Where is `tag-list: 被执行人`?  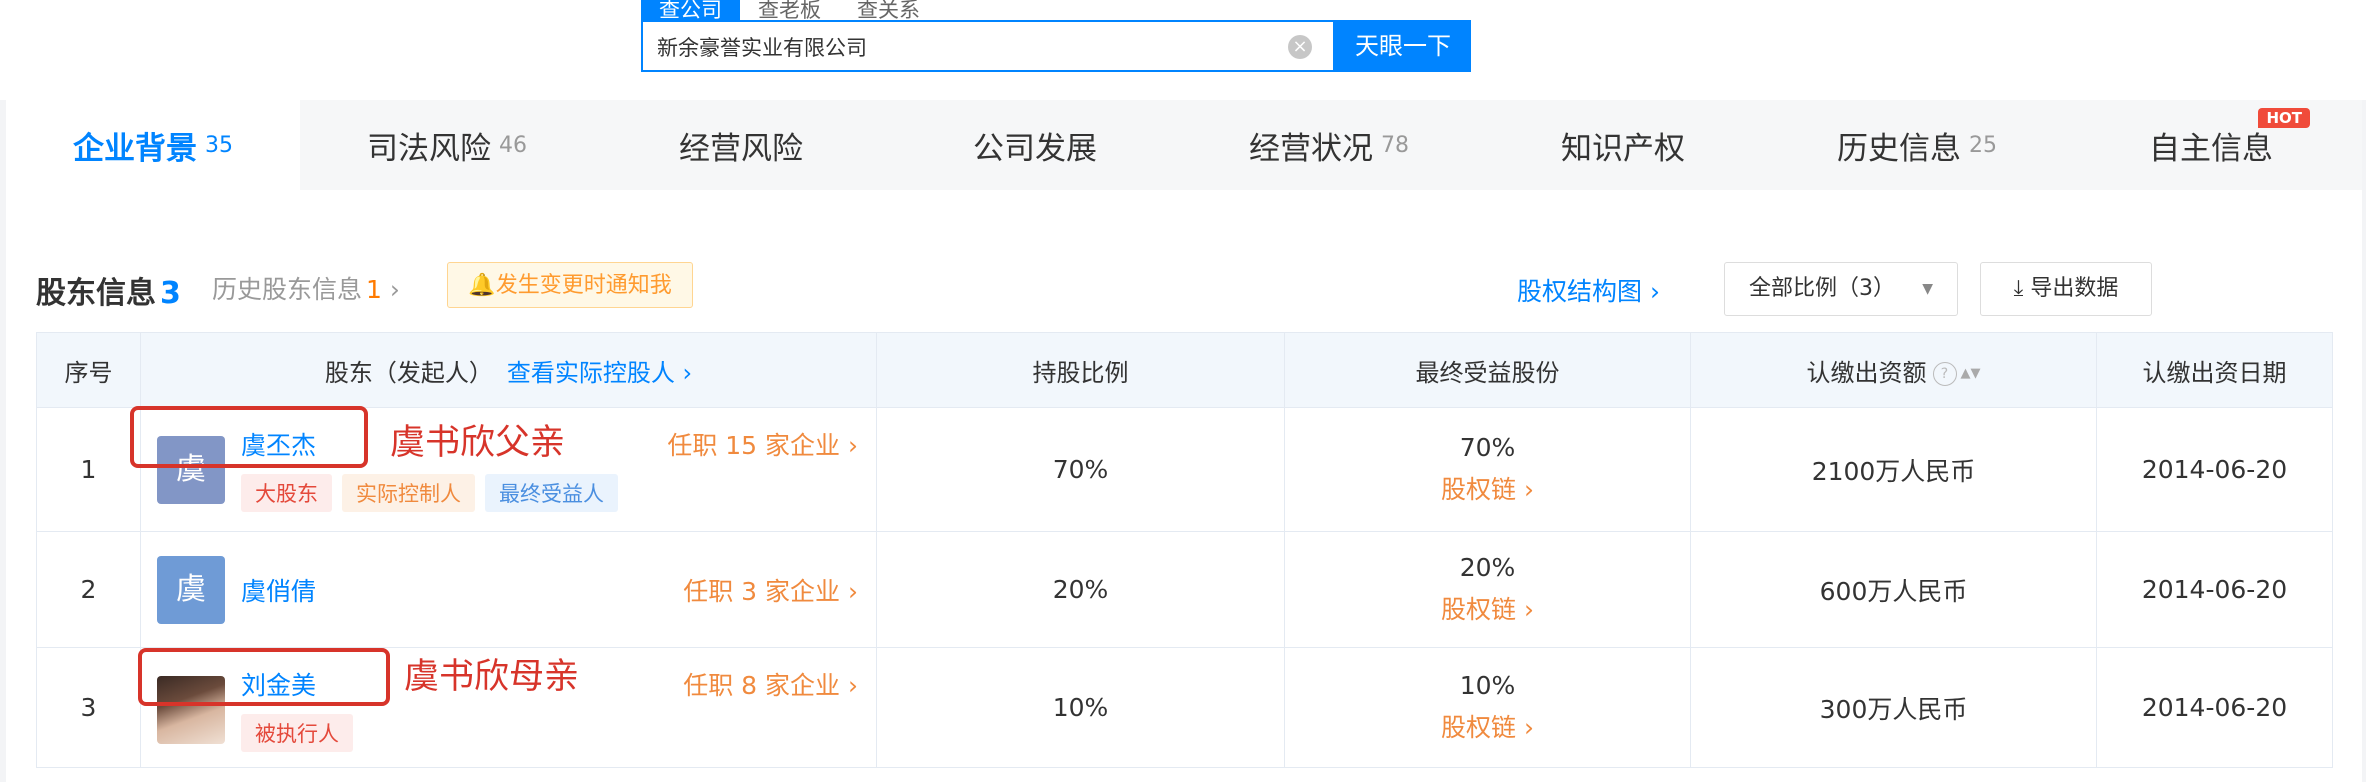
tag-list: 被执行人 is located at coordinates (297, 733).